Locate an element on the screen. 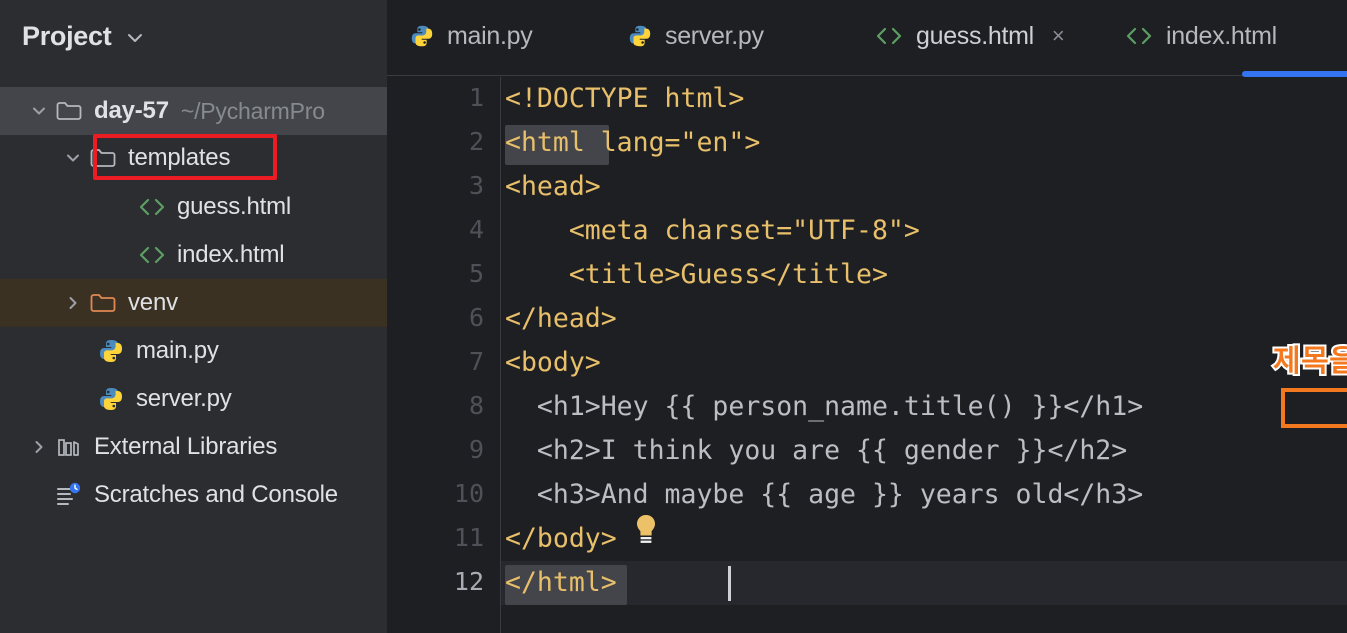 This screenshot has height=633, width=1347. code-text: <body> is located at coordinates (553, 362).